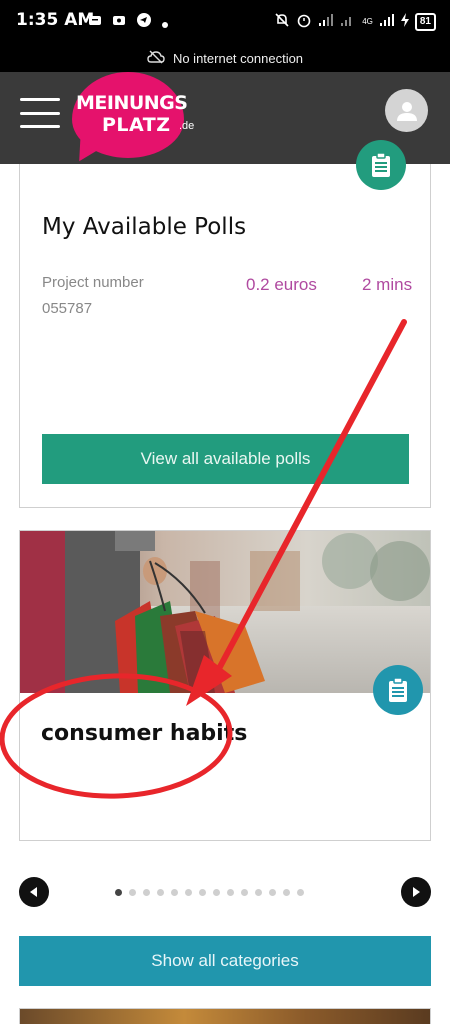 The height and width of the screenshot is (1024, 450). What do you see at coordinates (132, 103) in the screenshot?
I see `logo-text-line1: MEINUNGS` at bounding box center [132, 103].